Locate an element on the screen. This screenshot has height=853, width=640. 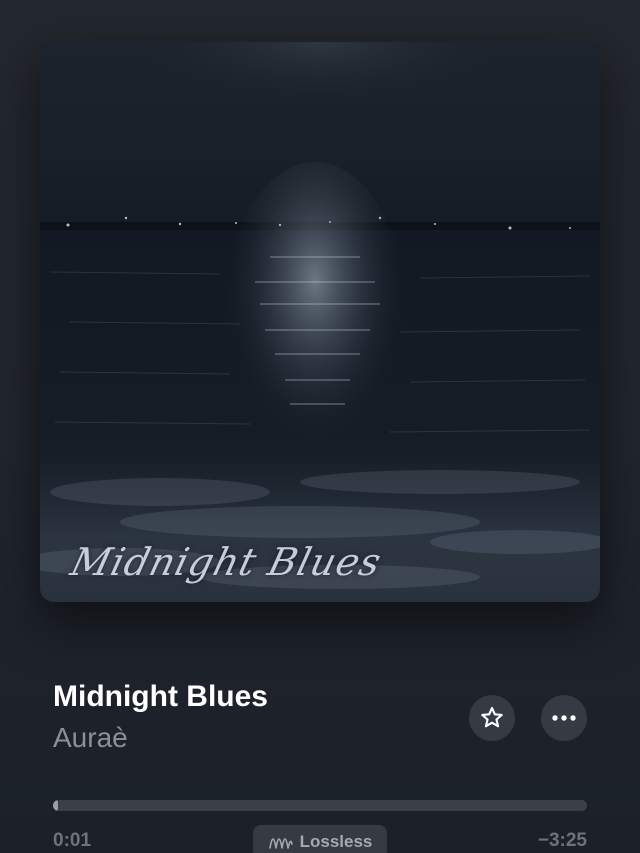
favorite-button is located at coordinates (492, 718).